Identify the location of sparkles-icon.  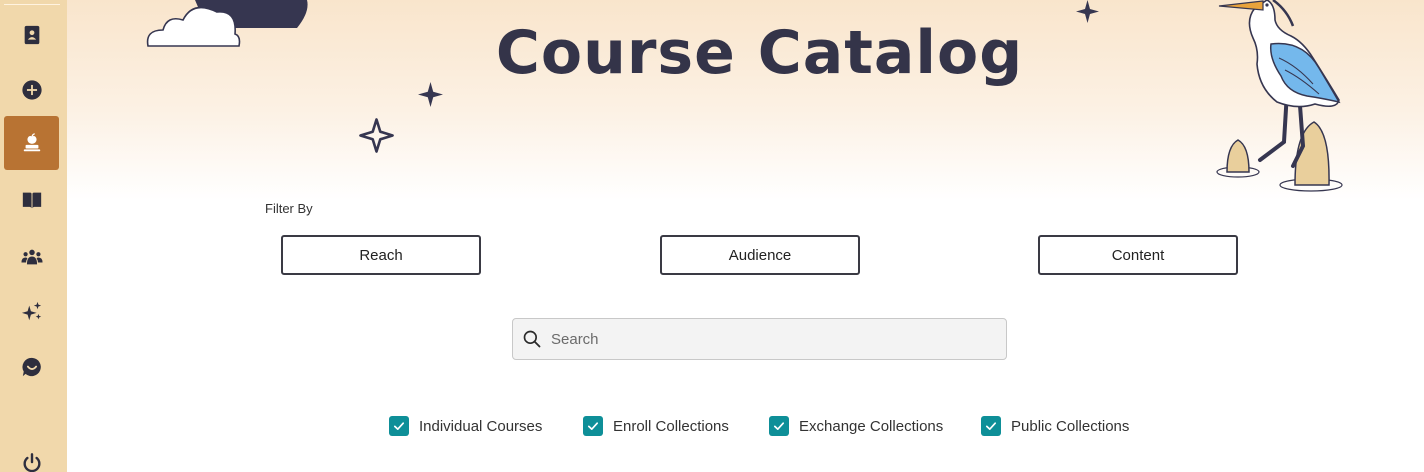
(31, 311).